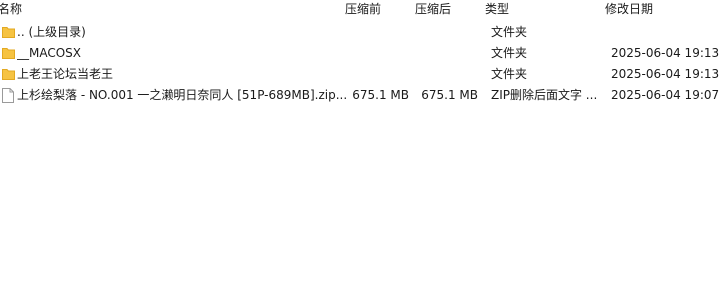  What do you see at coordinates (8, 95) in the screenshot?
I see `file-icon` at bounding box center [8, 95].